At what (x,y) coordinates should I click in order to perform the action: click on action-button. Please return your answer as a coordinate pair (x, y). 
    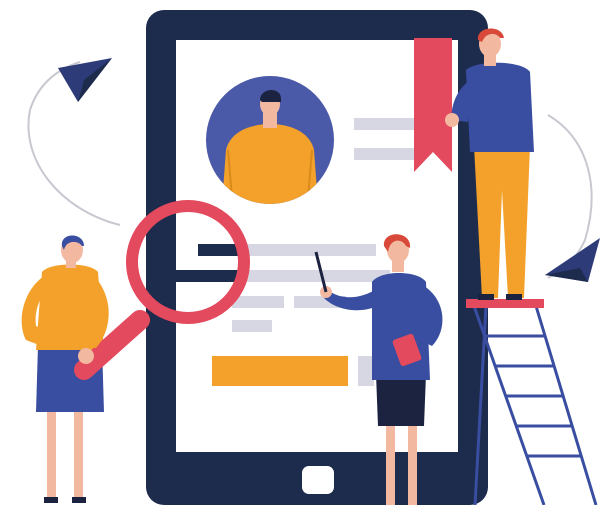
    Looking at the image, I should click on (280, 371).